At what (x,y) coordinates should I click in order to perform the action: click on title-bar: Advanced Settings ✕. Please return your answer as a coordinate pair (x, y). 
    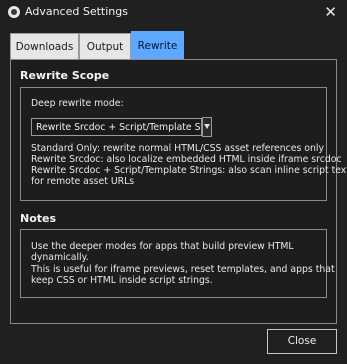
    Looking at the image, I should click on (173, 13).